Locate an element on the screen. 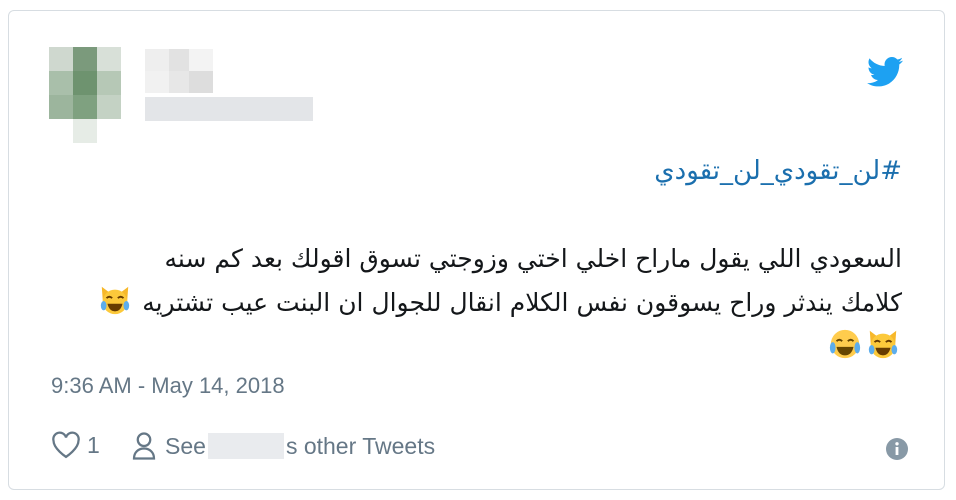 Image resolution: width=956 pixels, height=500 pixels. person-icon is located at coordinates (144, 446).